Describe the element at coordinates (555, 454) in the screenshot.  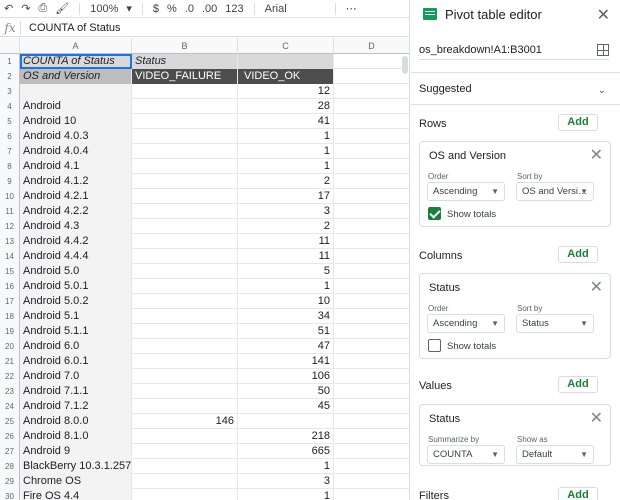
I see `show-as-dropdown: Default ▼` at that location.